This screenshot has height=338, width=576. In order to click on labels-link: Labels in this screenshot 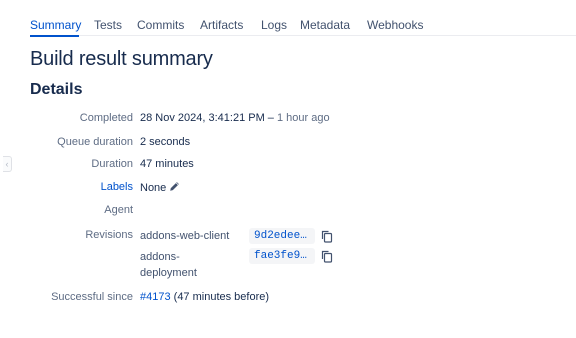, I will do `click(117, 187)`.